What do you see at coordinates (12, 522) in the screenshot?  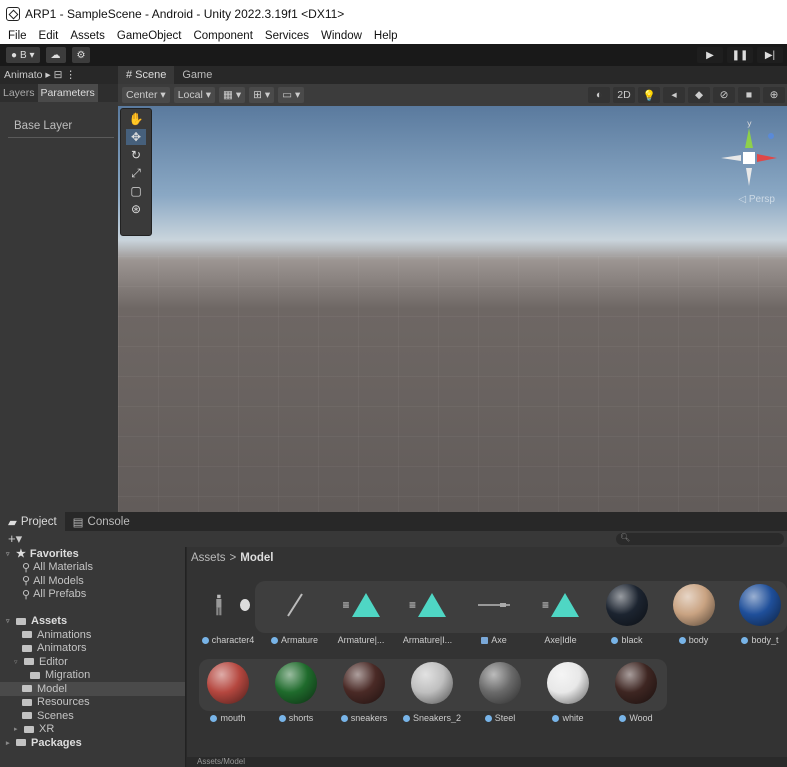 I see `folder-icon: ▰` at bounding box center [12, 522].